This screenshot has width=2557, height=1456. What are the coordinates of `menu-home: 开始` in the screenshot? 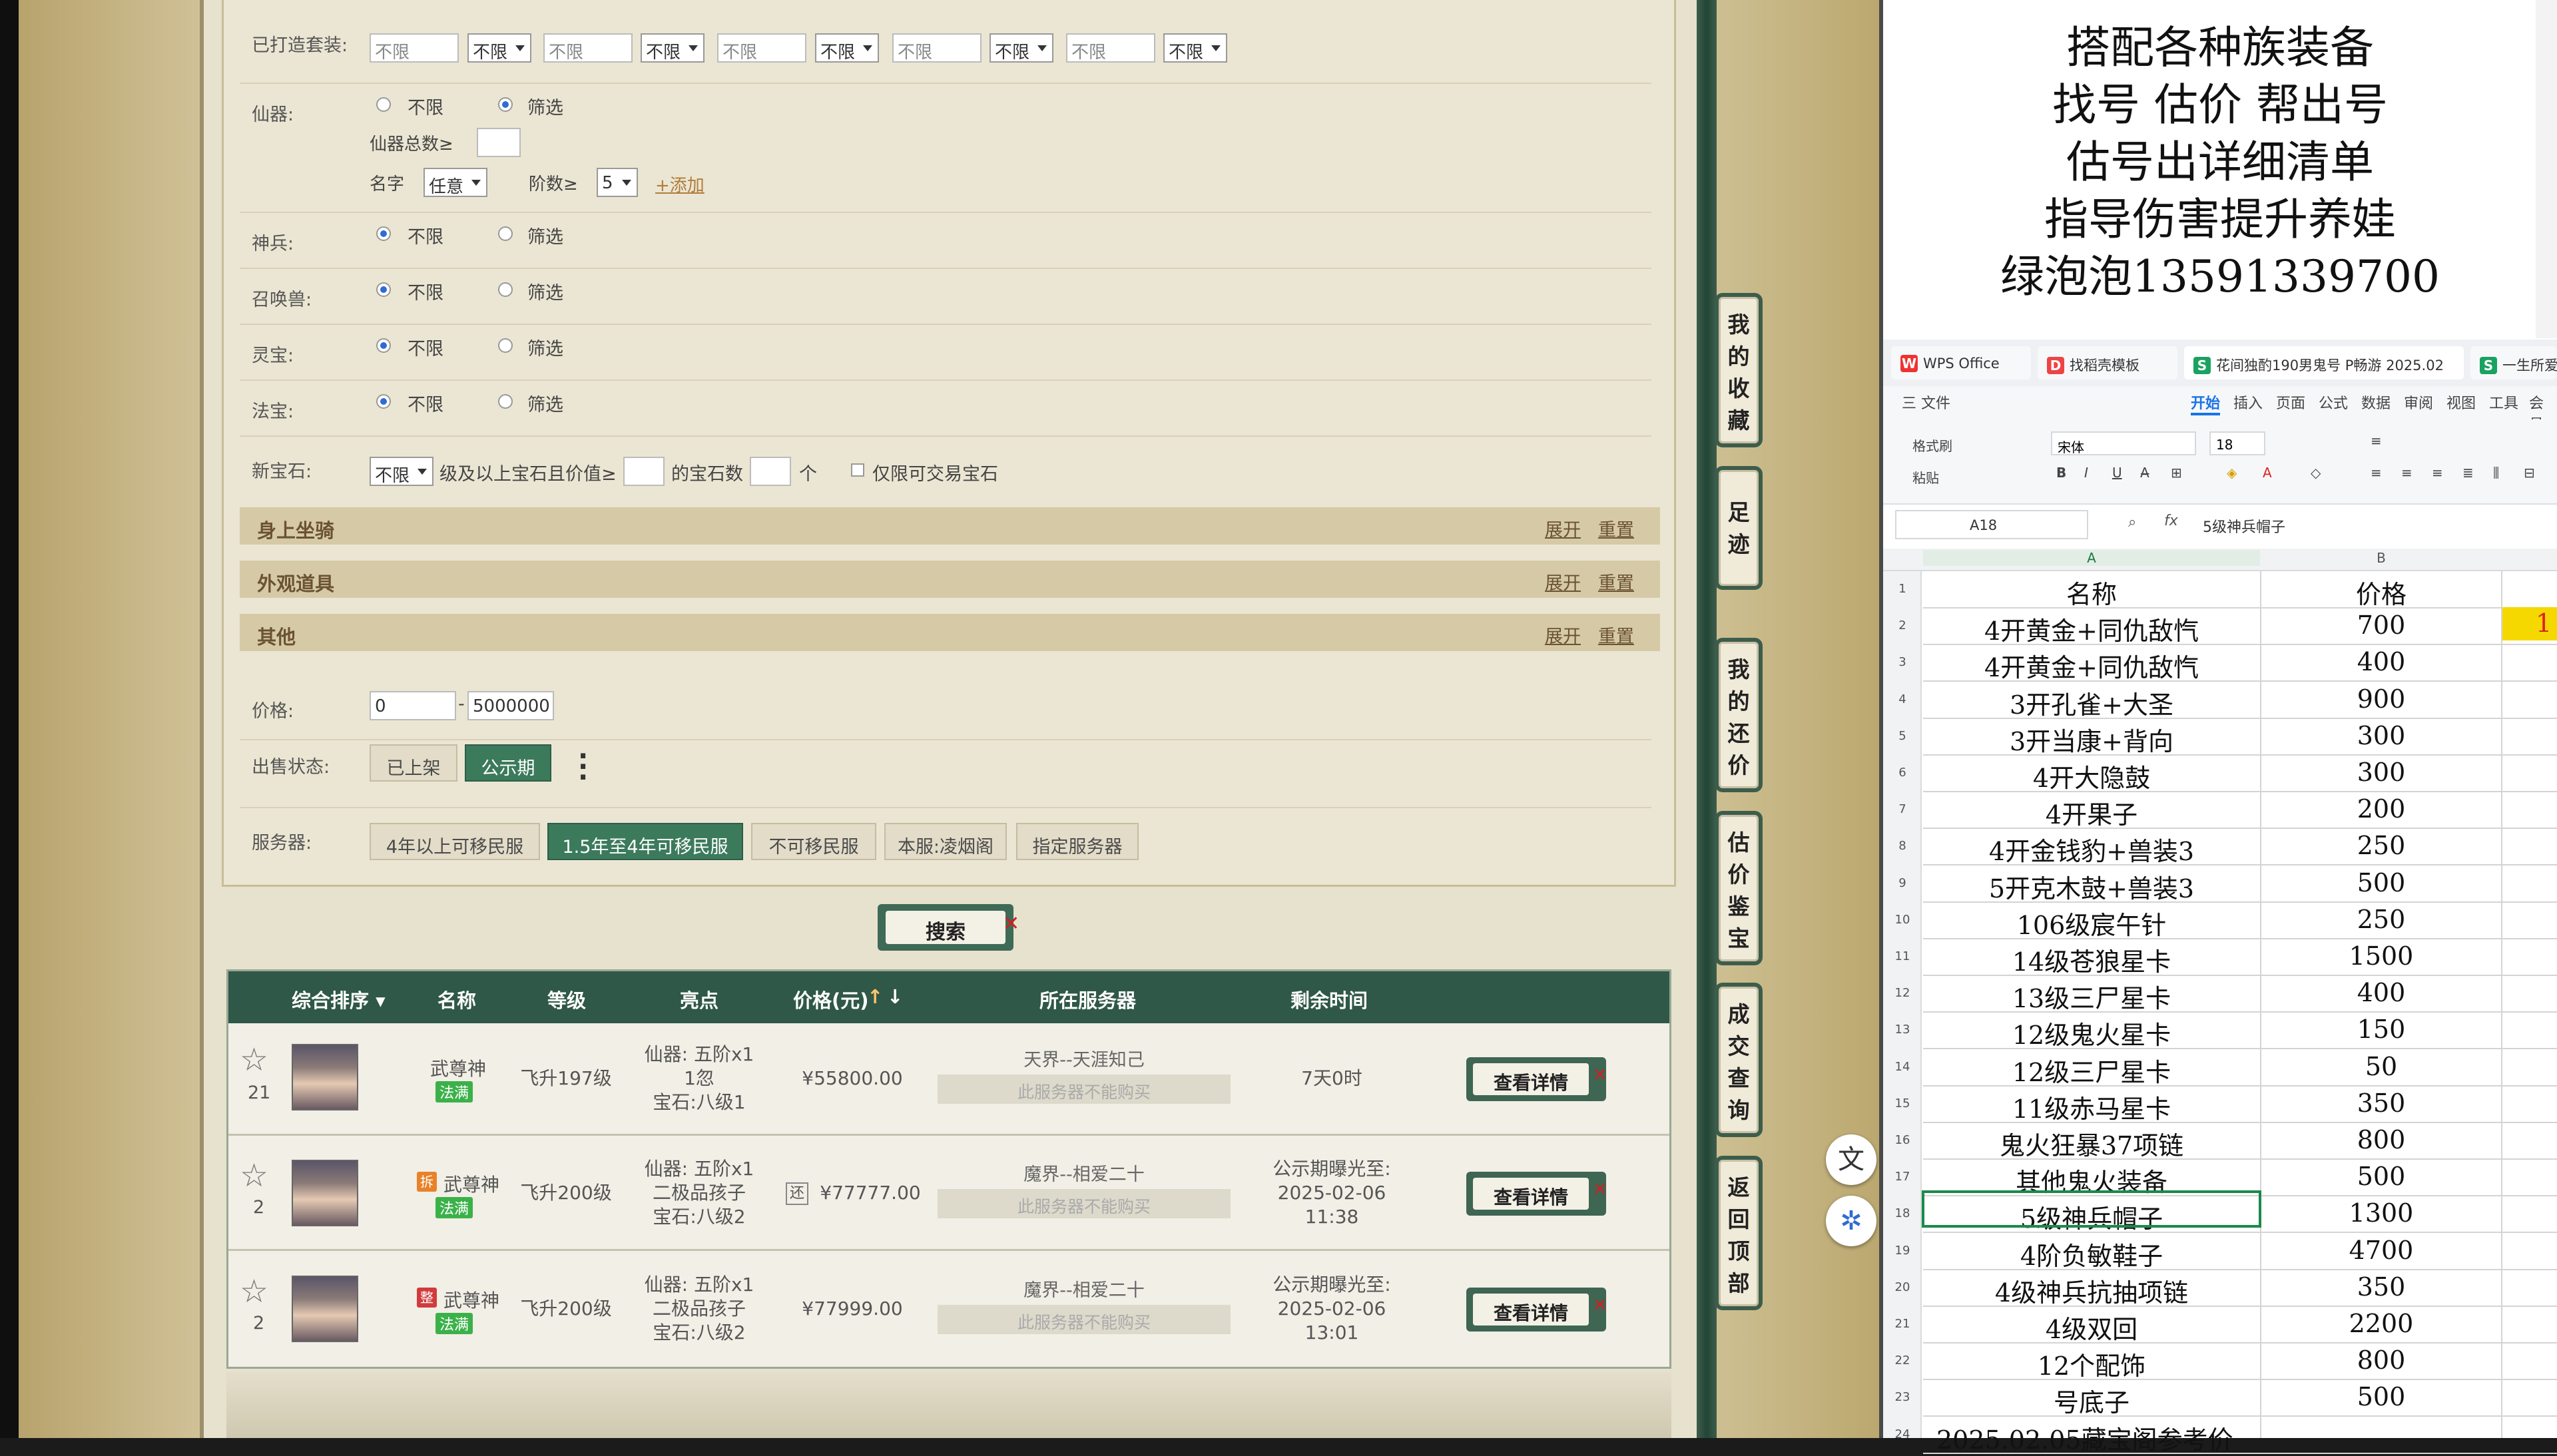 It's located at (2205, 402).